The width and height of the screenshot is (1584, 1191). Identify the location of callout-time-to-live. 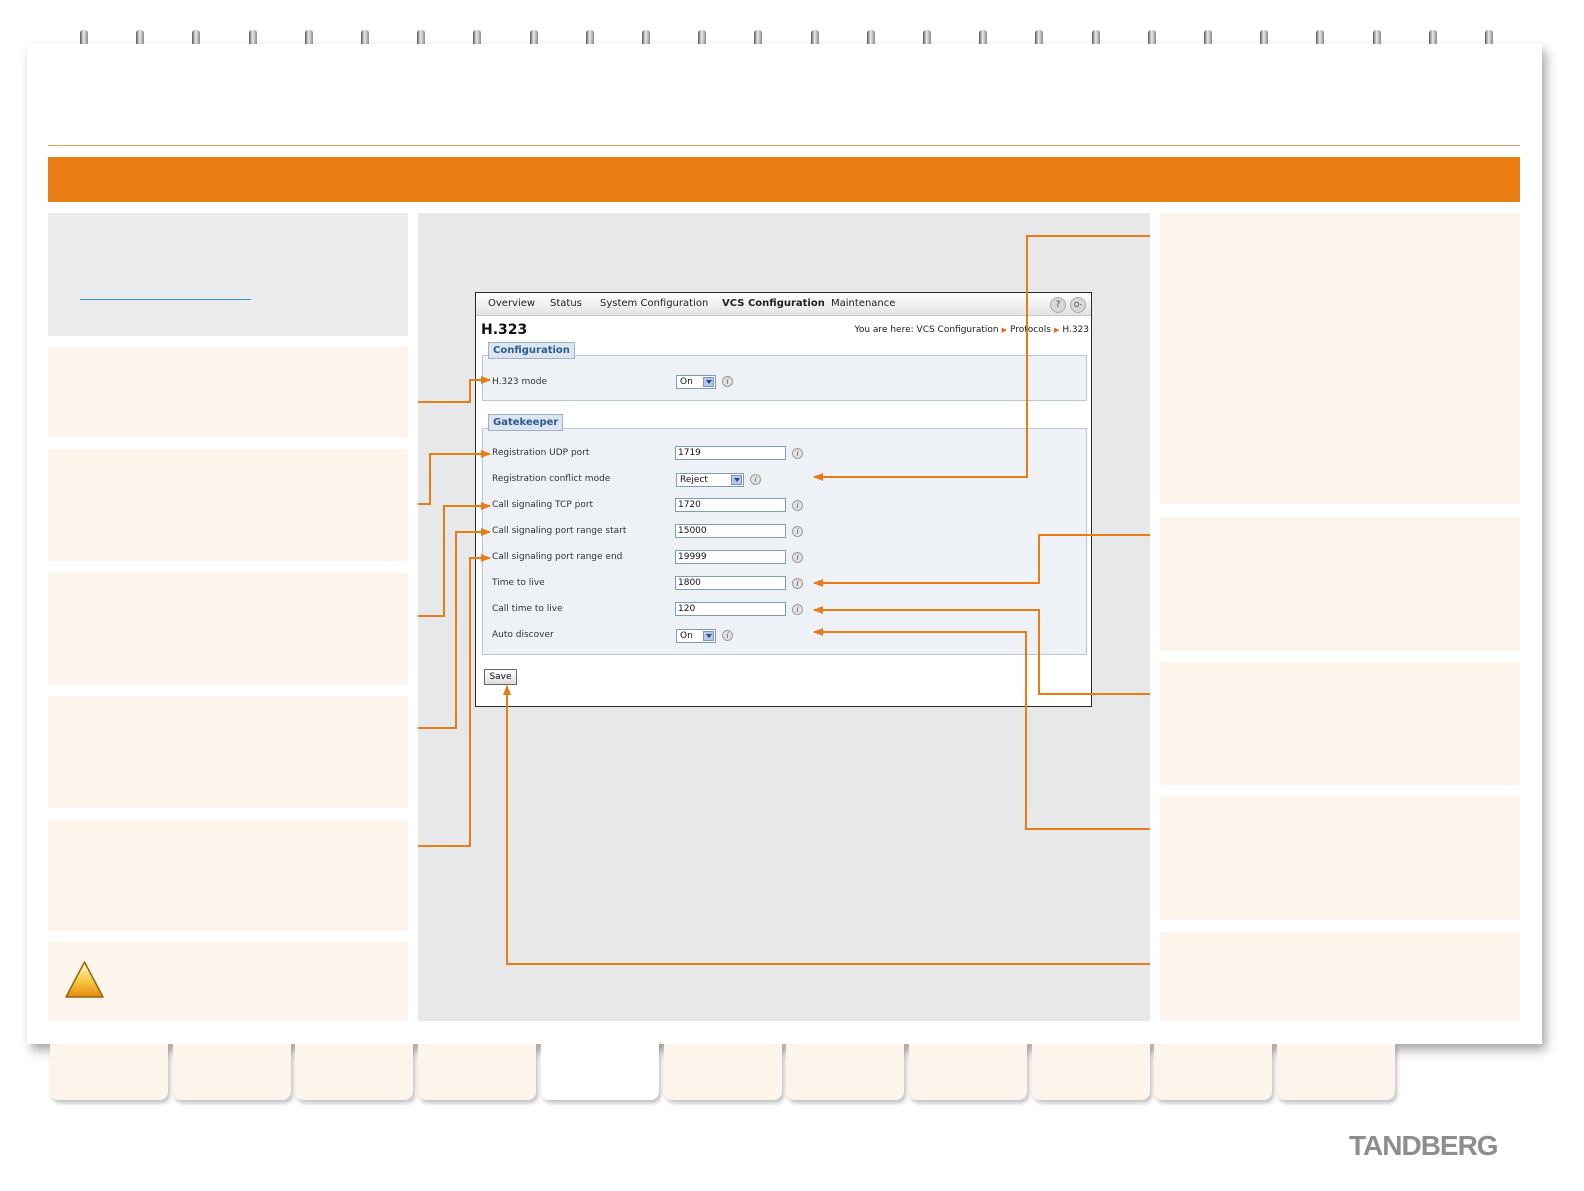
(981, 560).